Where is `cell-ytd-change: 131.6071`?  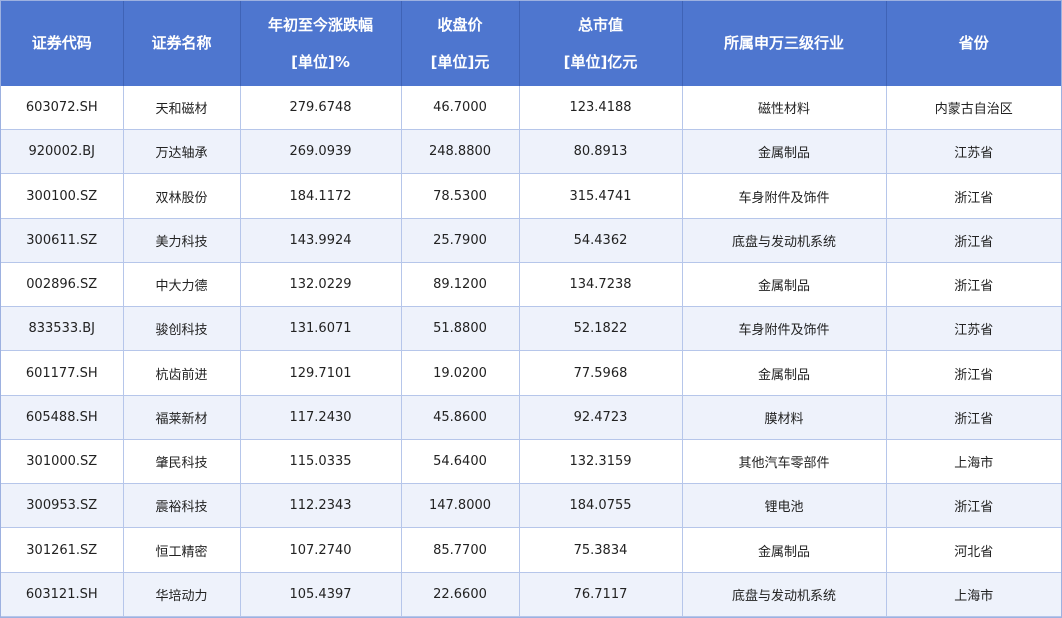
cell-ytd-change: 131.6071 is located at coordinates (321, 329).